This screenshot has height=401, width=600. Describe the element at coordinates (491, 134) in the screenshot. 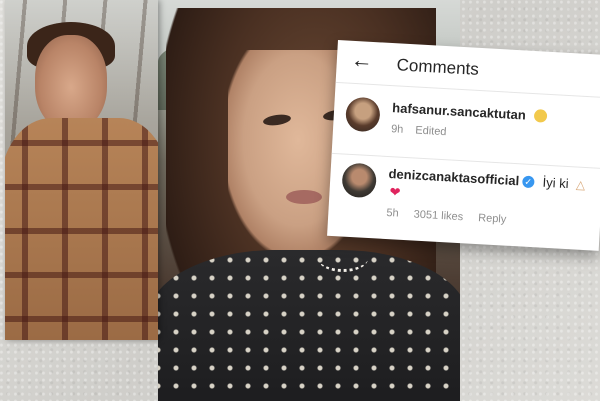

I see `comment-meta: 9h Edited` at that location.